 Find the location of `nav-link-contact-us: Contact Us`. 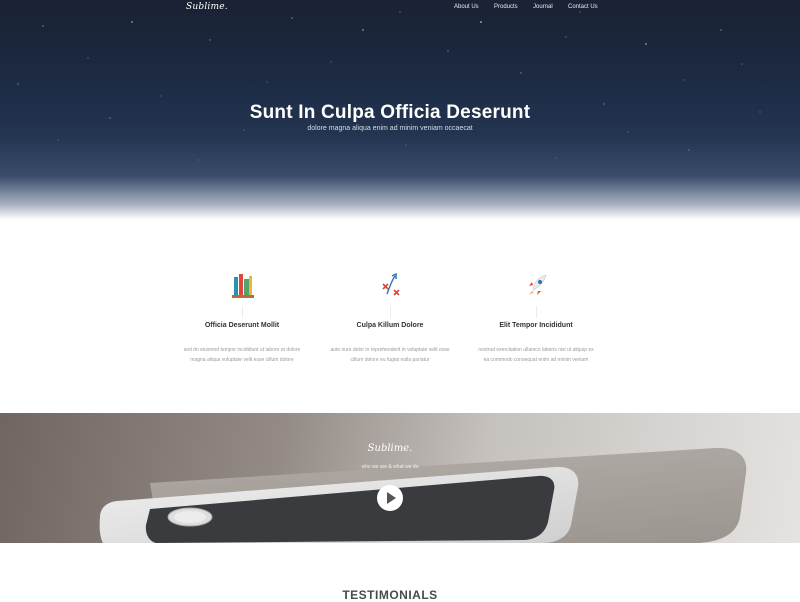

nav-link-contact-us: Contact Us is located at coordinates (583, 7).